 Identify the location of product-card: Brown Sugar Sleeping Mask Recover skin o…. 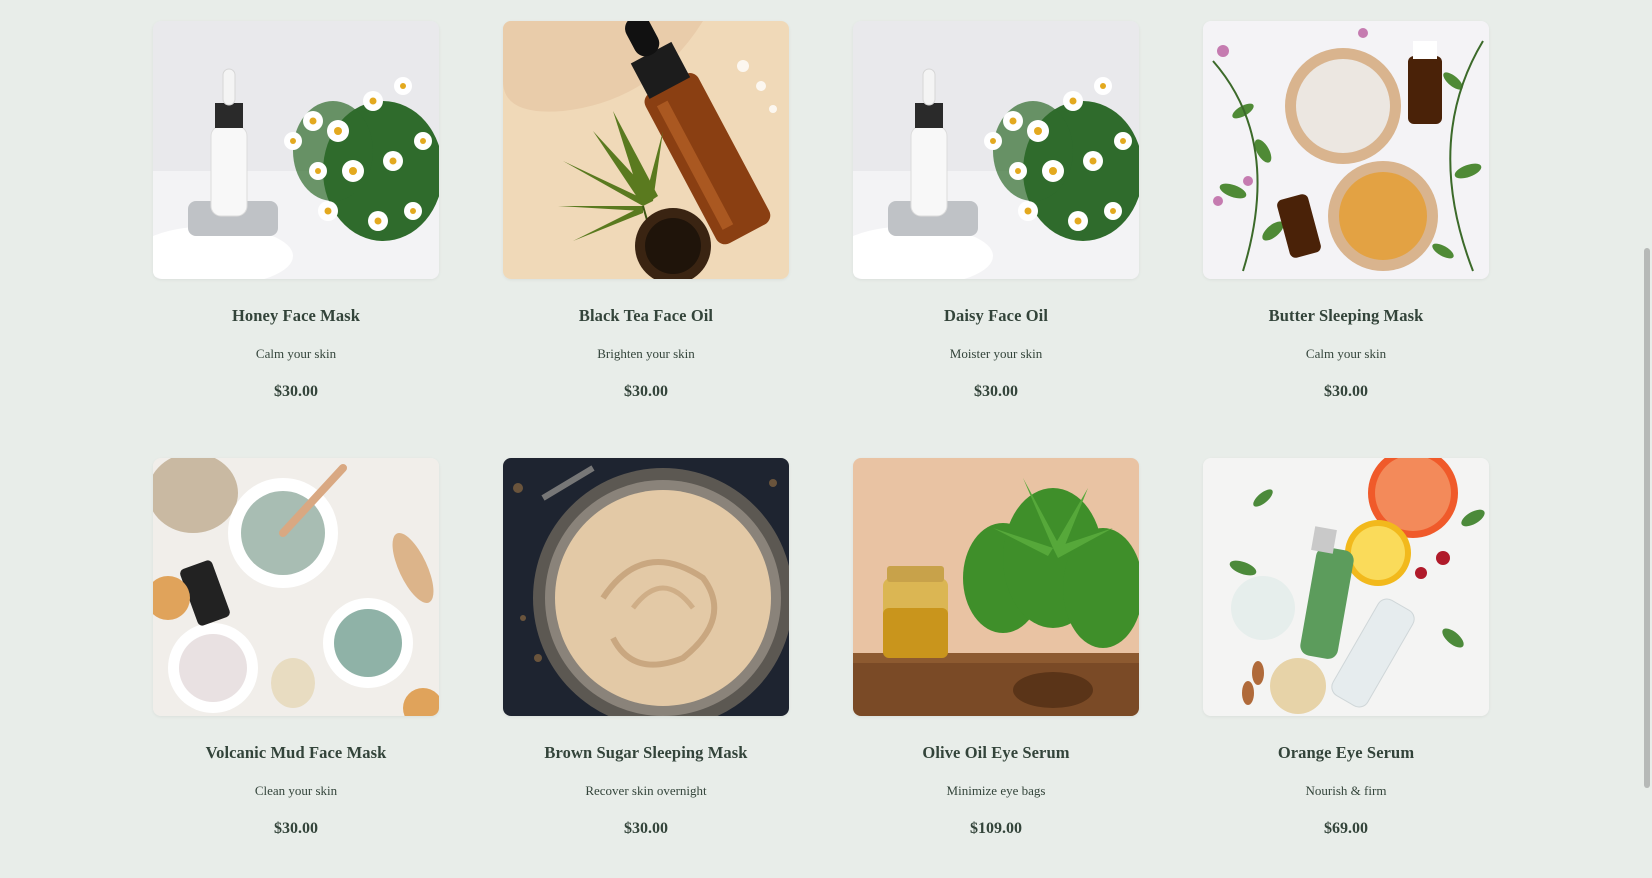
(646, 668).